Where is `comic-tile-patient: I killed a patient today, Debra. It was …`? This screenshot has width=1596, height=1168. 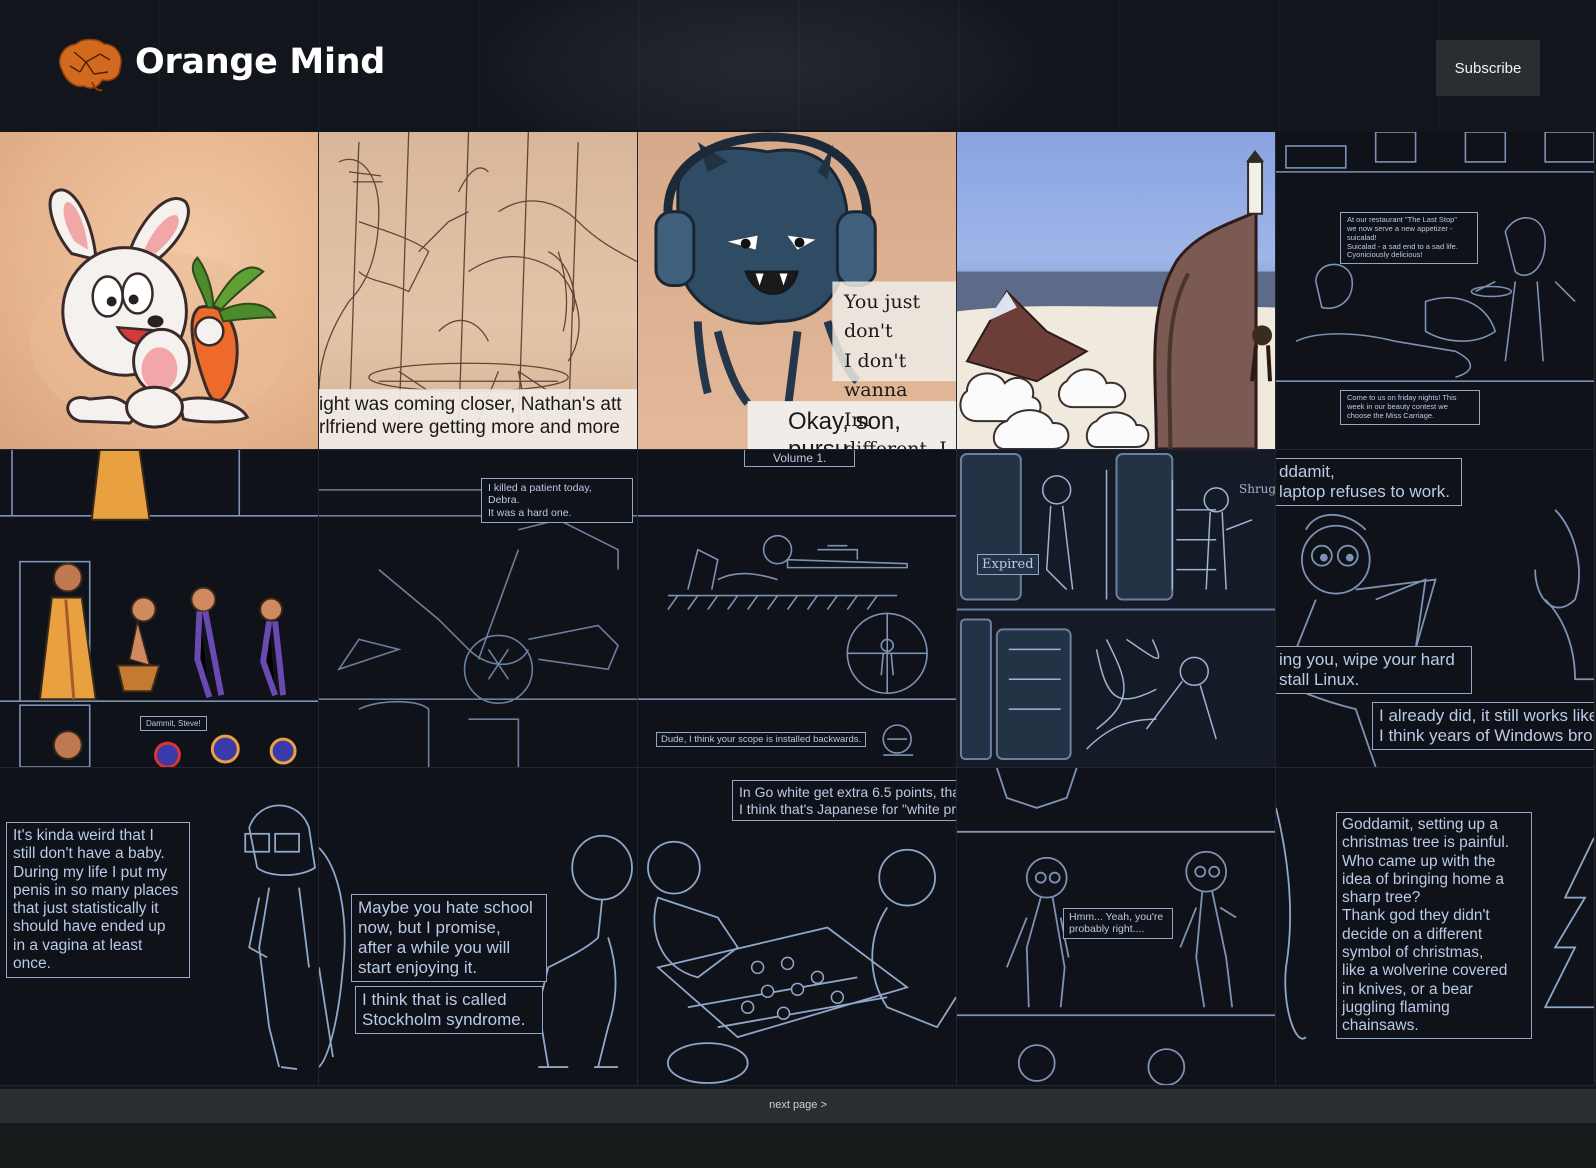 comic-tile-patient: I killed a patient today, Debra. It was … is located at coordinates (478, 609).